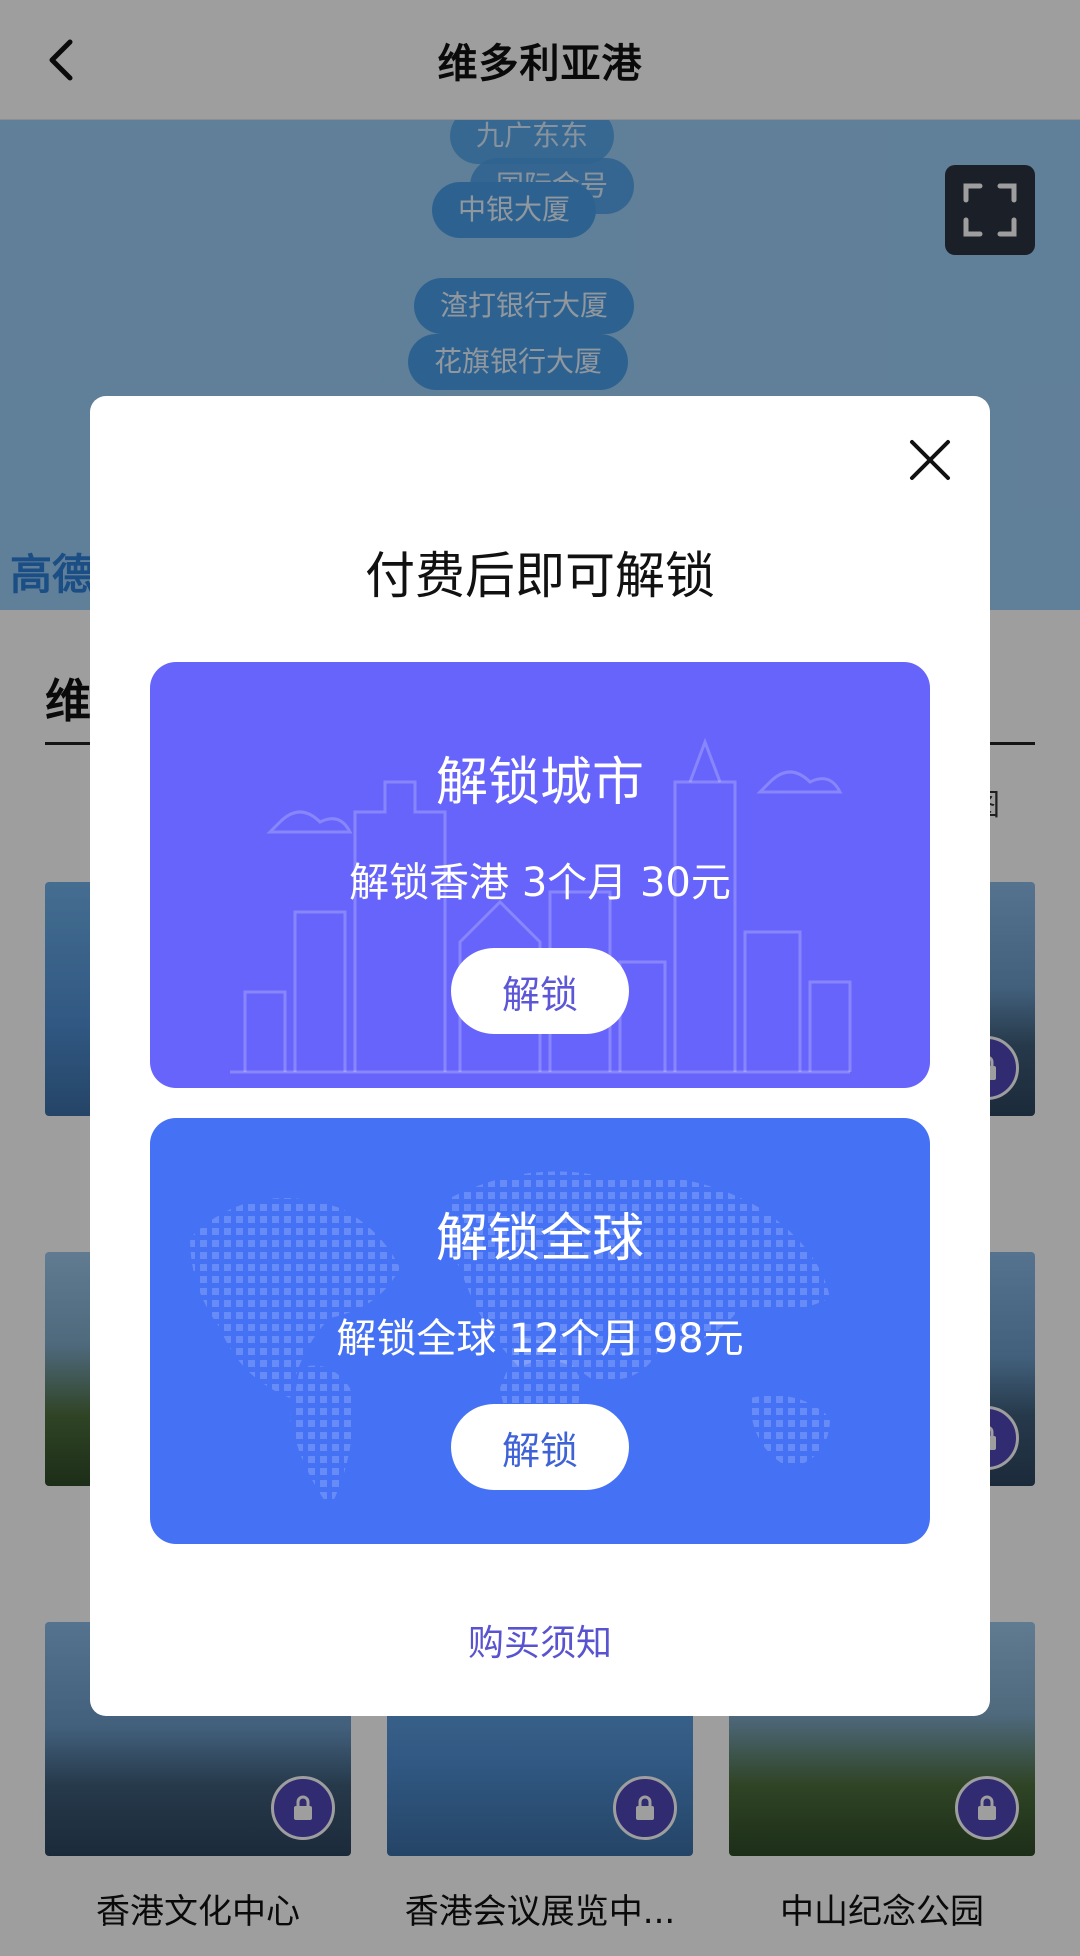  I want to click on unlock-city-button: 解锁, so click(540, 991).